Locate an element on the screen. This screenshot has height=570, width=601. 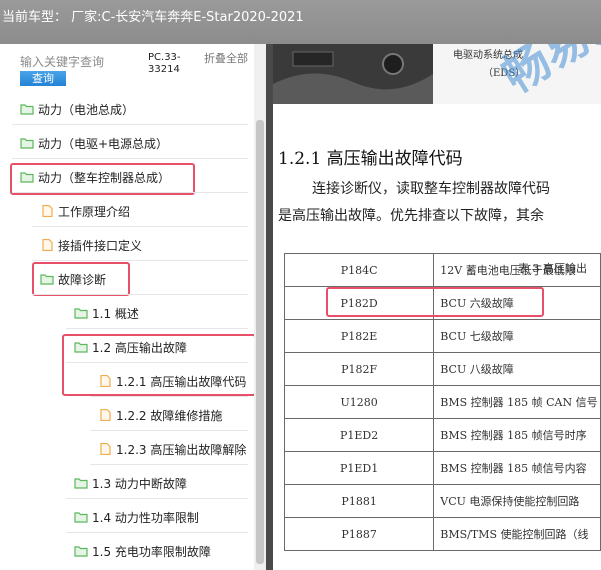
scrollbar-thumb is located at coordinates (260, 342).